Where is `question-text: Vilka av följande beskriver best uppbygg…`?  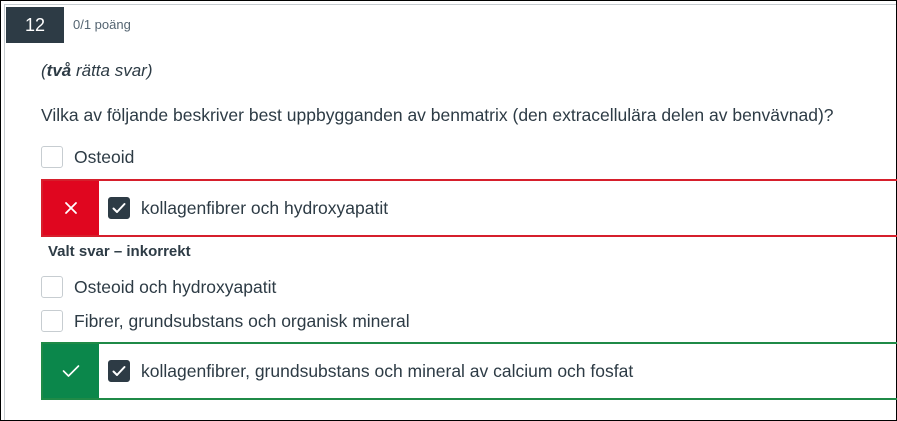
question-text: Vilka av följande beskriver best uppbygg… is located at coordinates (437, 115).